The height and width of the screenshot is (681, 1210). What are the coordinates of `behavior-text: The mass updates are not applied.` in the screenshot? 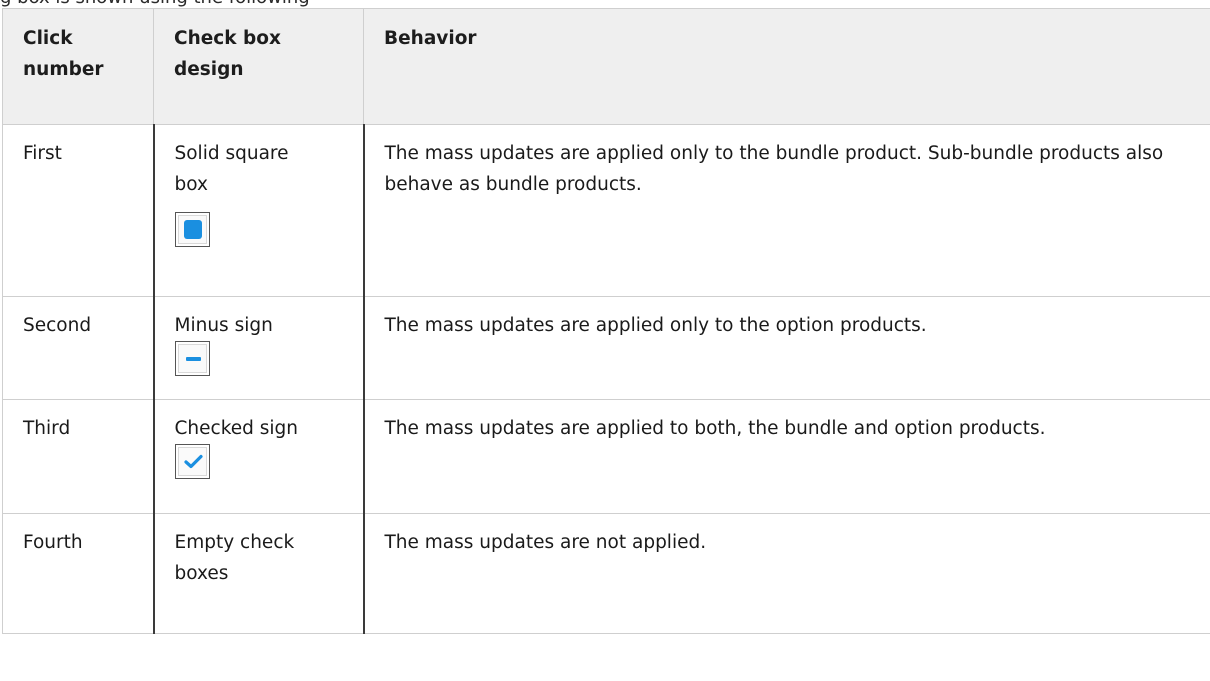 It's located at (545, 542).